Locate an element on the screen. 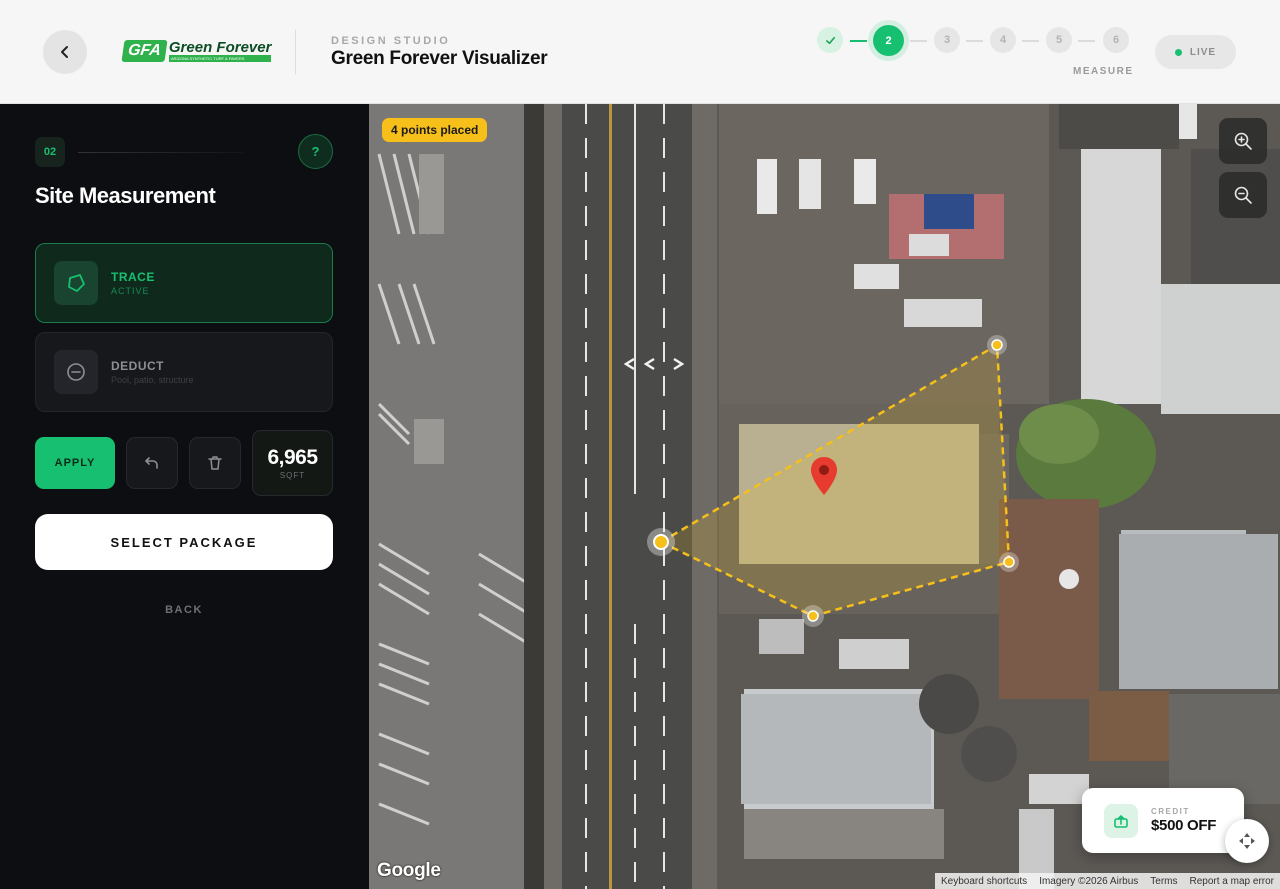  step-4: 4 is located at coordinates (1003, 40).